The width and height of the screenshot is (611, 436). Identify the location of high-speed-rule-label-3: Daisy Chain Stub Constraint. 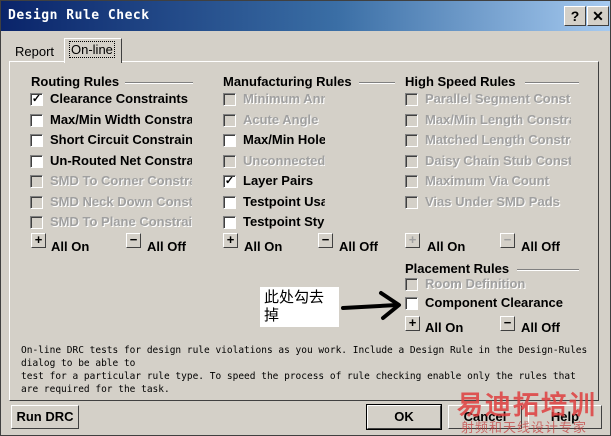
(498, 160).